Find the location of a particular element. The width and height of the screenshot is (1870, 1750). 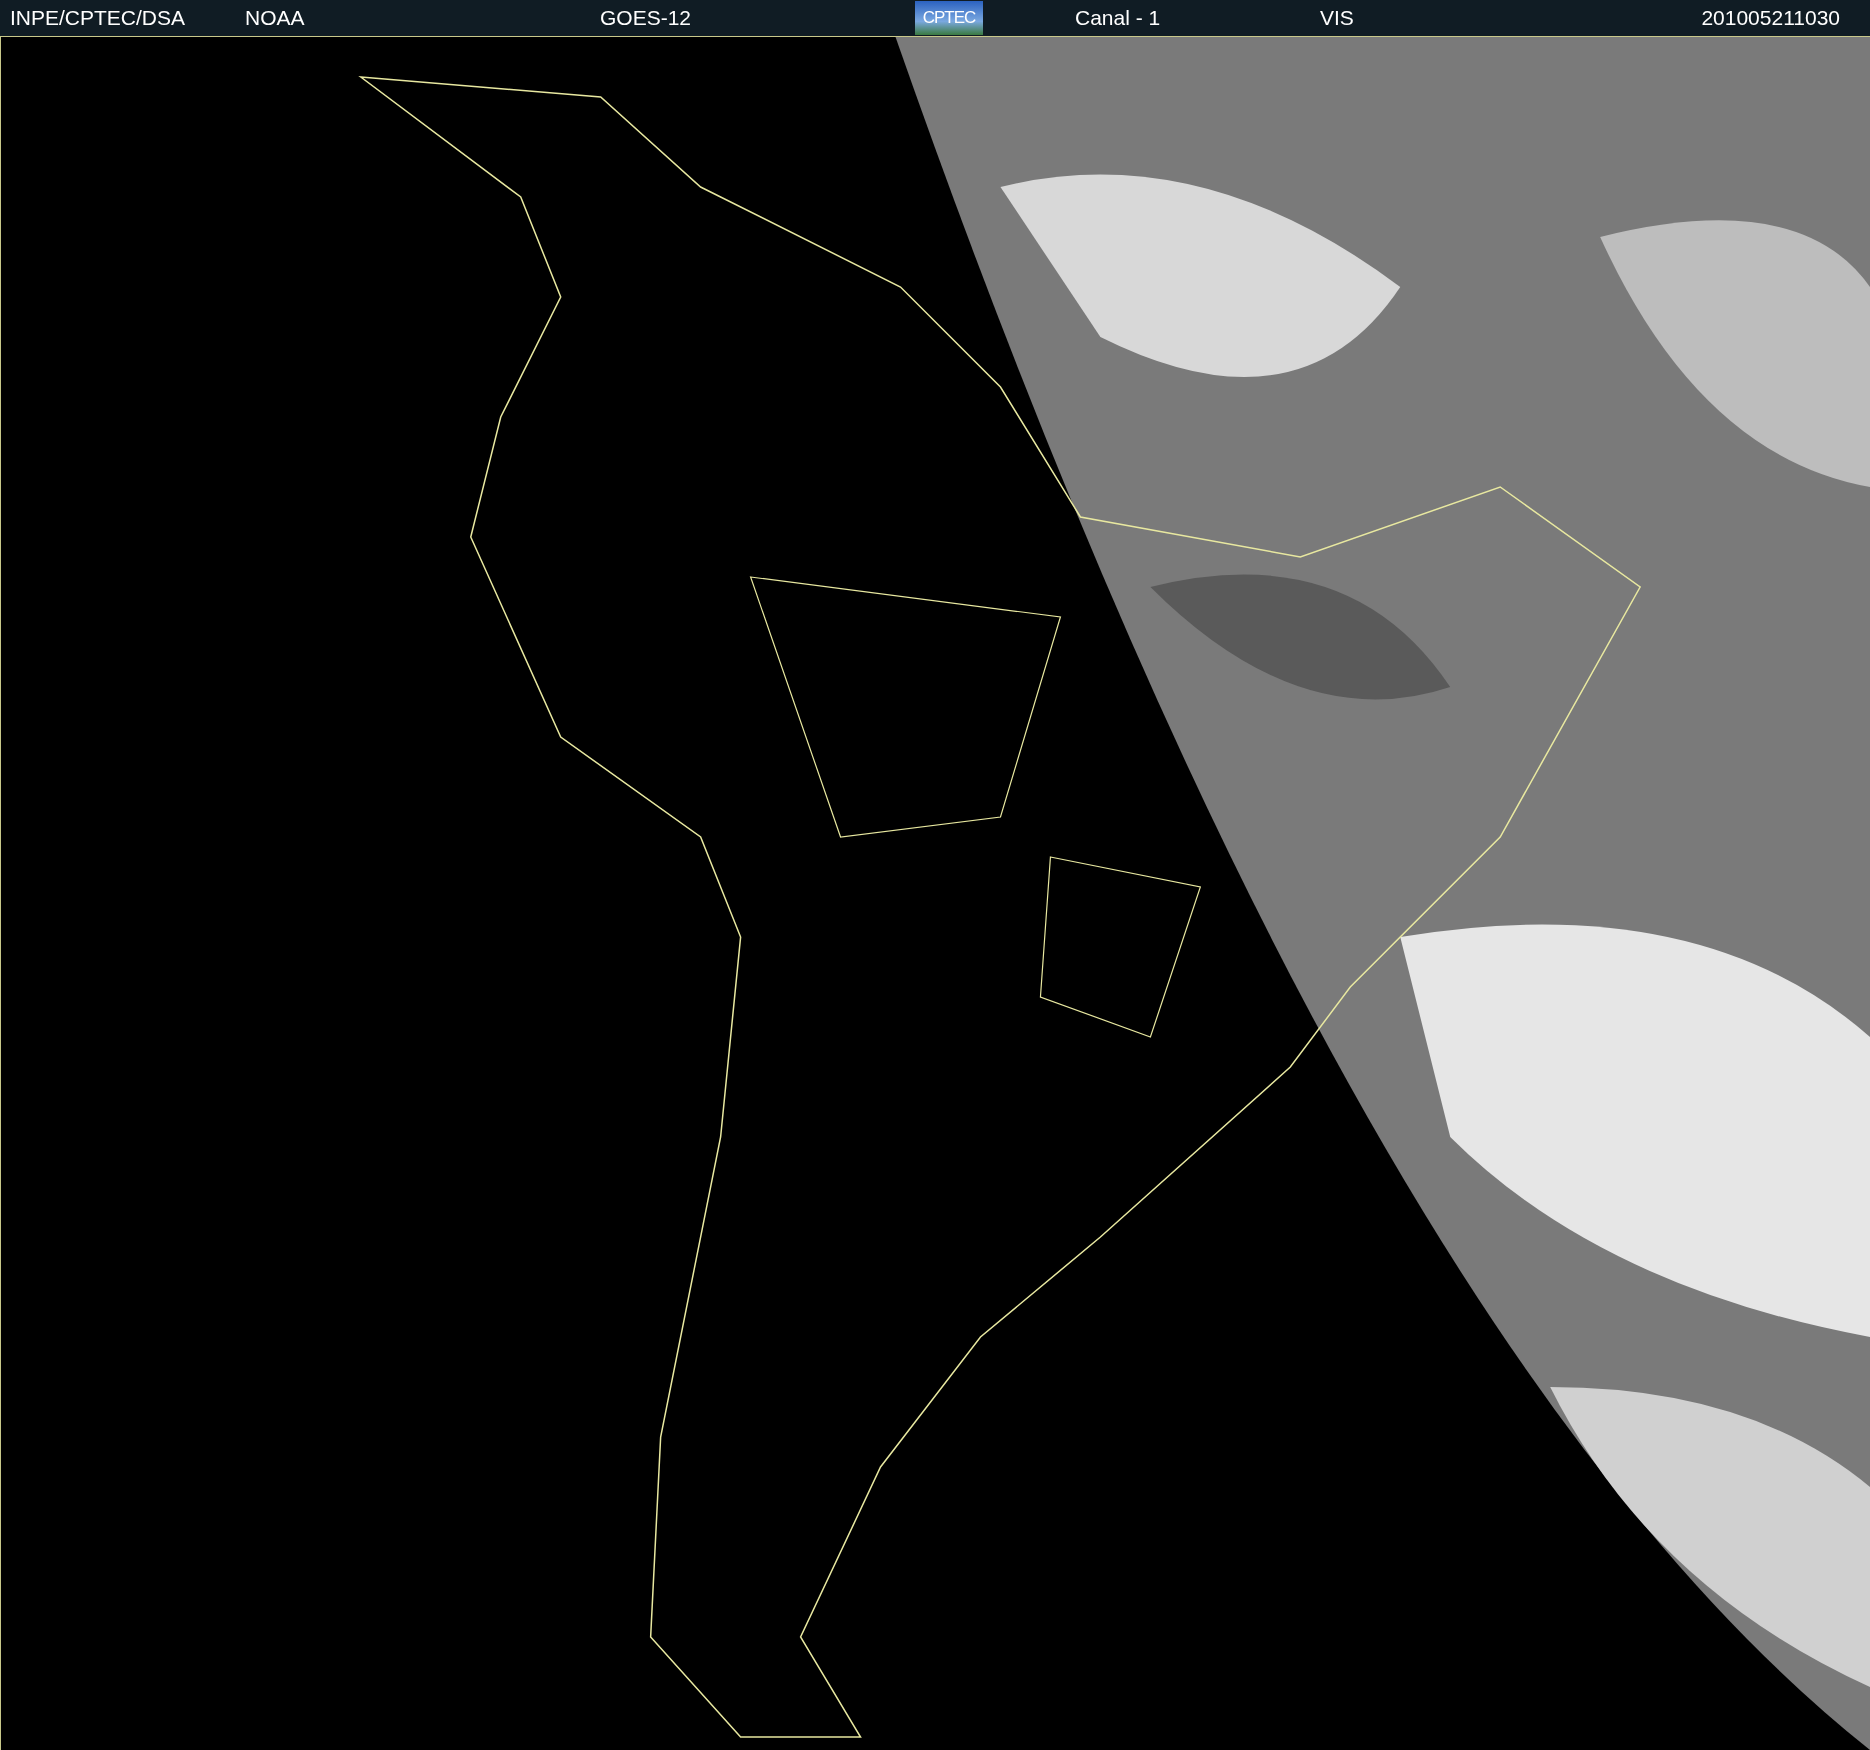

logo: CPTEC is located at coordinates (949, 18).